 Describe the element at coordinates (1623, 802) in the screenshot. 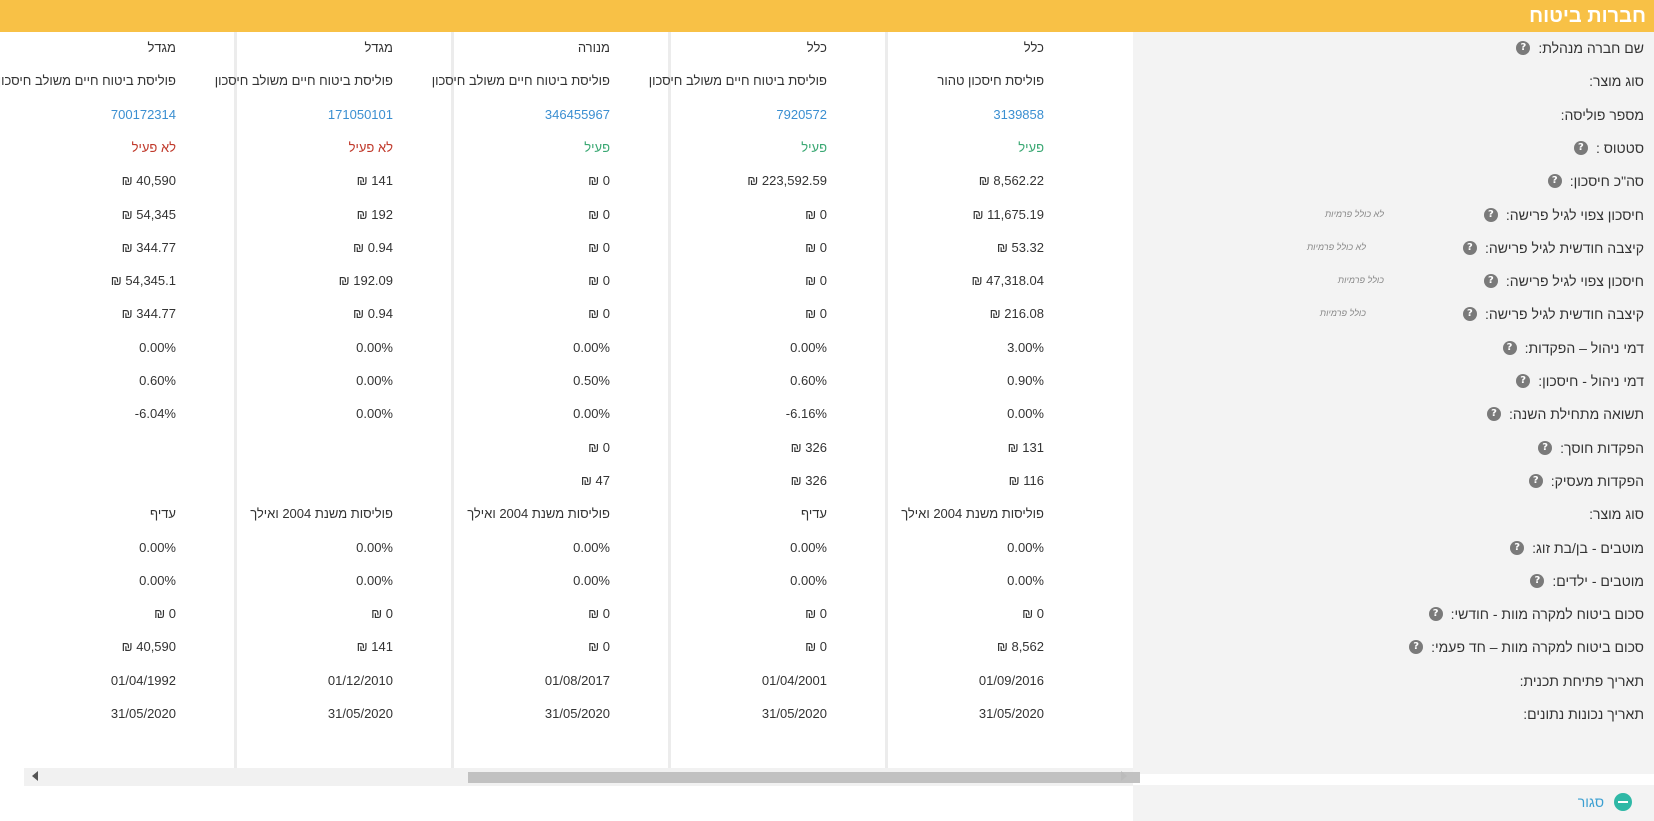

I see `minus-circle-icon` at that location.